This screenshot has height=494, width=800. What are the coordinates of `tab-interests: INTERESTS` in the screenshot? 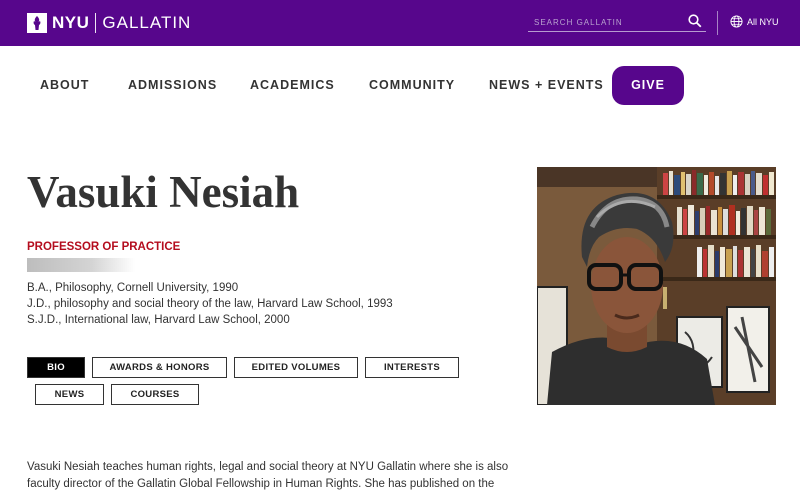 It's located at (412, 367).